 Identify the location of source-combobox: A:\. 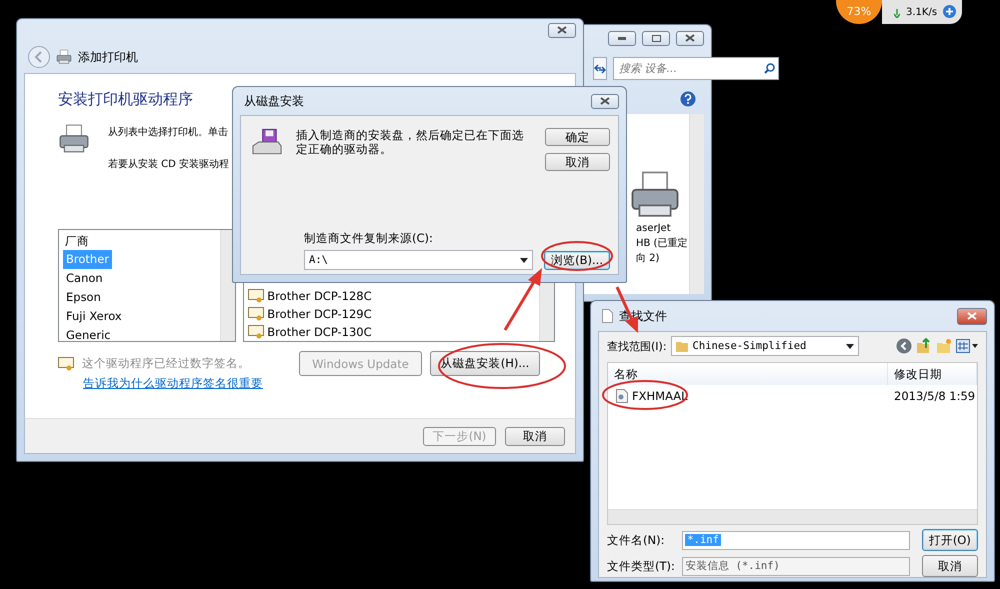
(419, 260).